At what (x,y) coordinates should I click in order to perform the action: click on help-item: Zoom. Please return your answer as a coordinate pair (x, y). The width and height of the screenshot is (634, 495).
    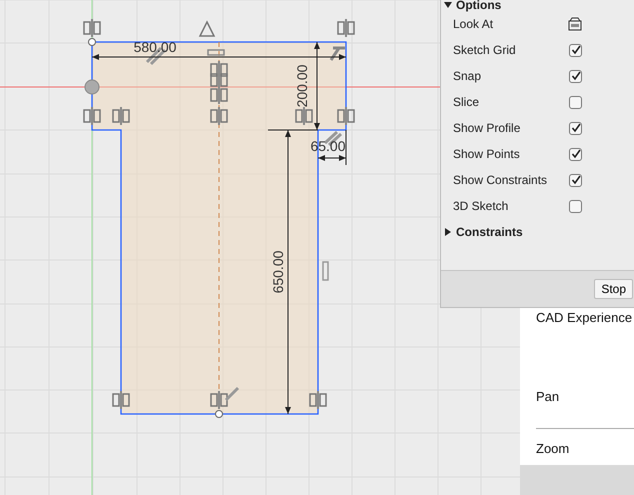
    Looking at the image, I should click on (585, 448).